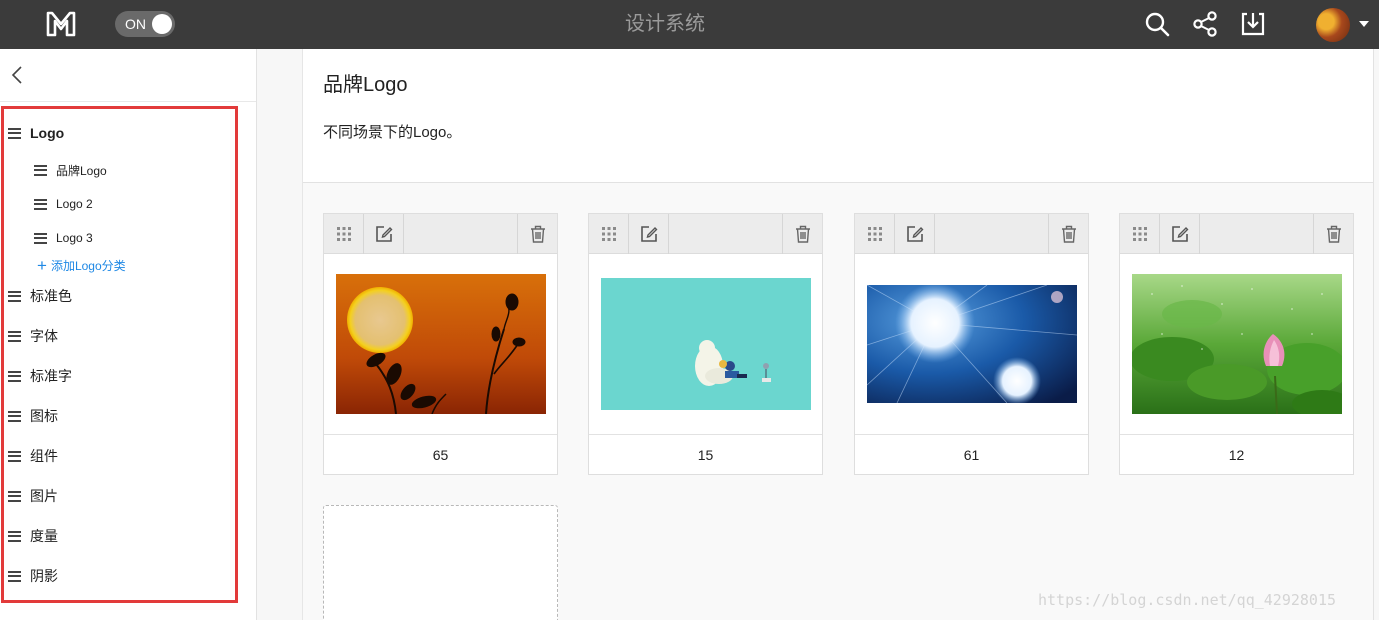  I want to click on sidebar-item-label: 阴影, so click(44, 576).